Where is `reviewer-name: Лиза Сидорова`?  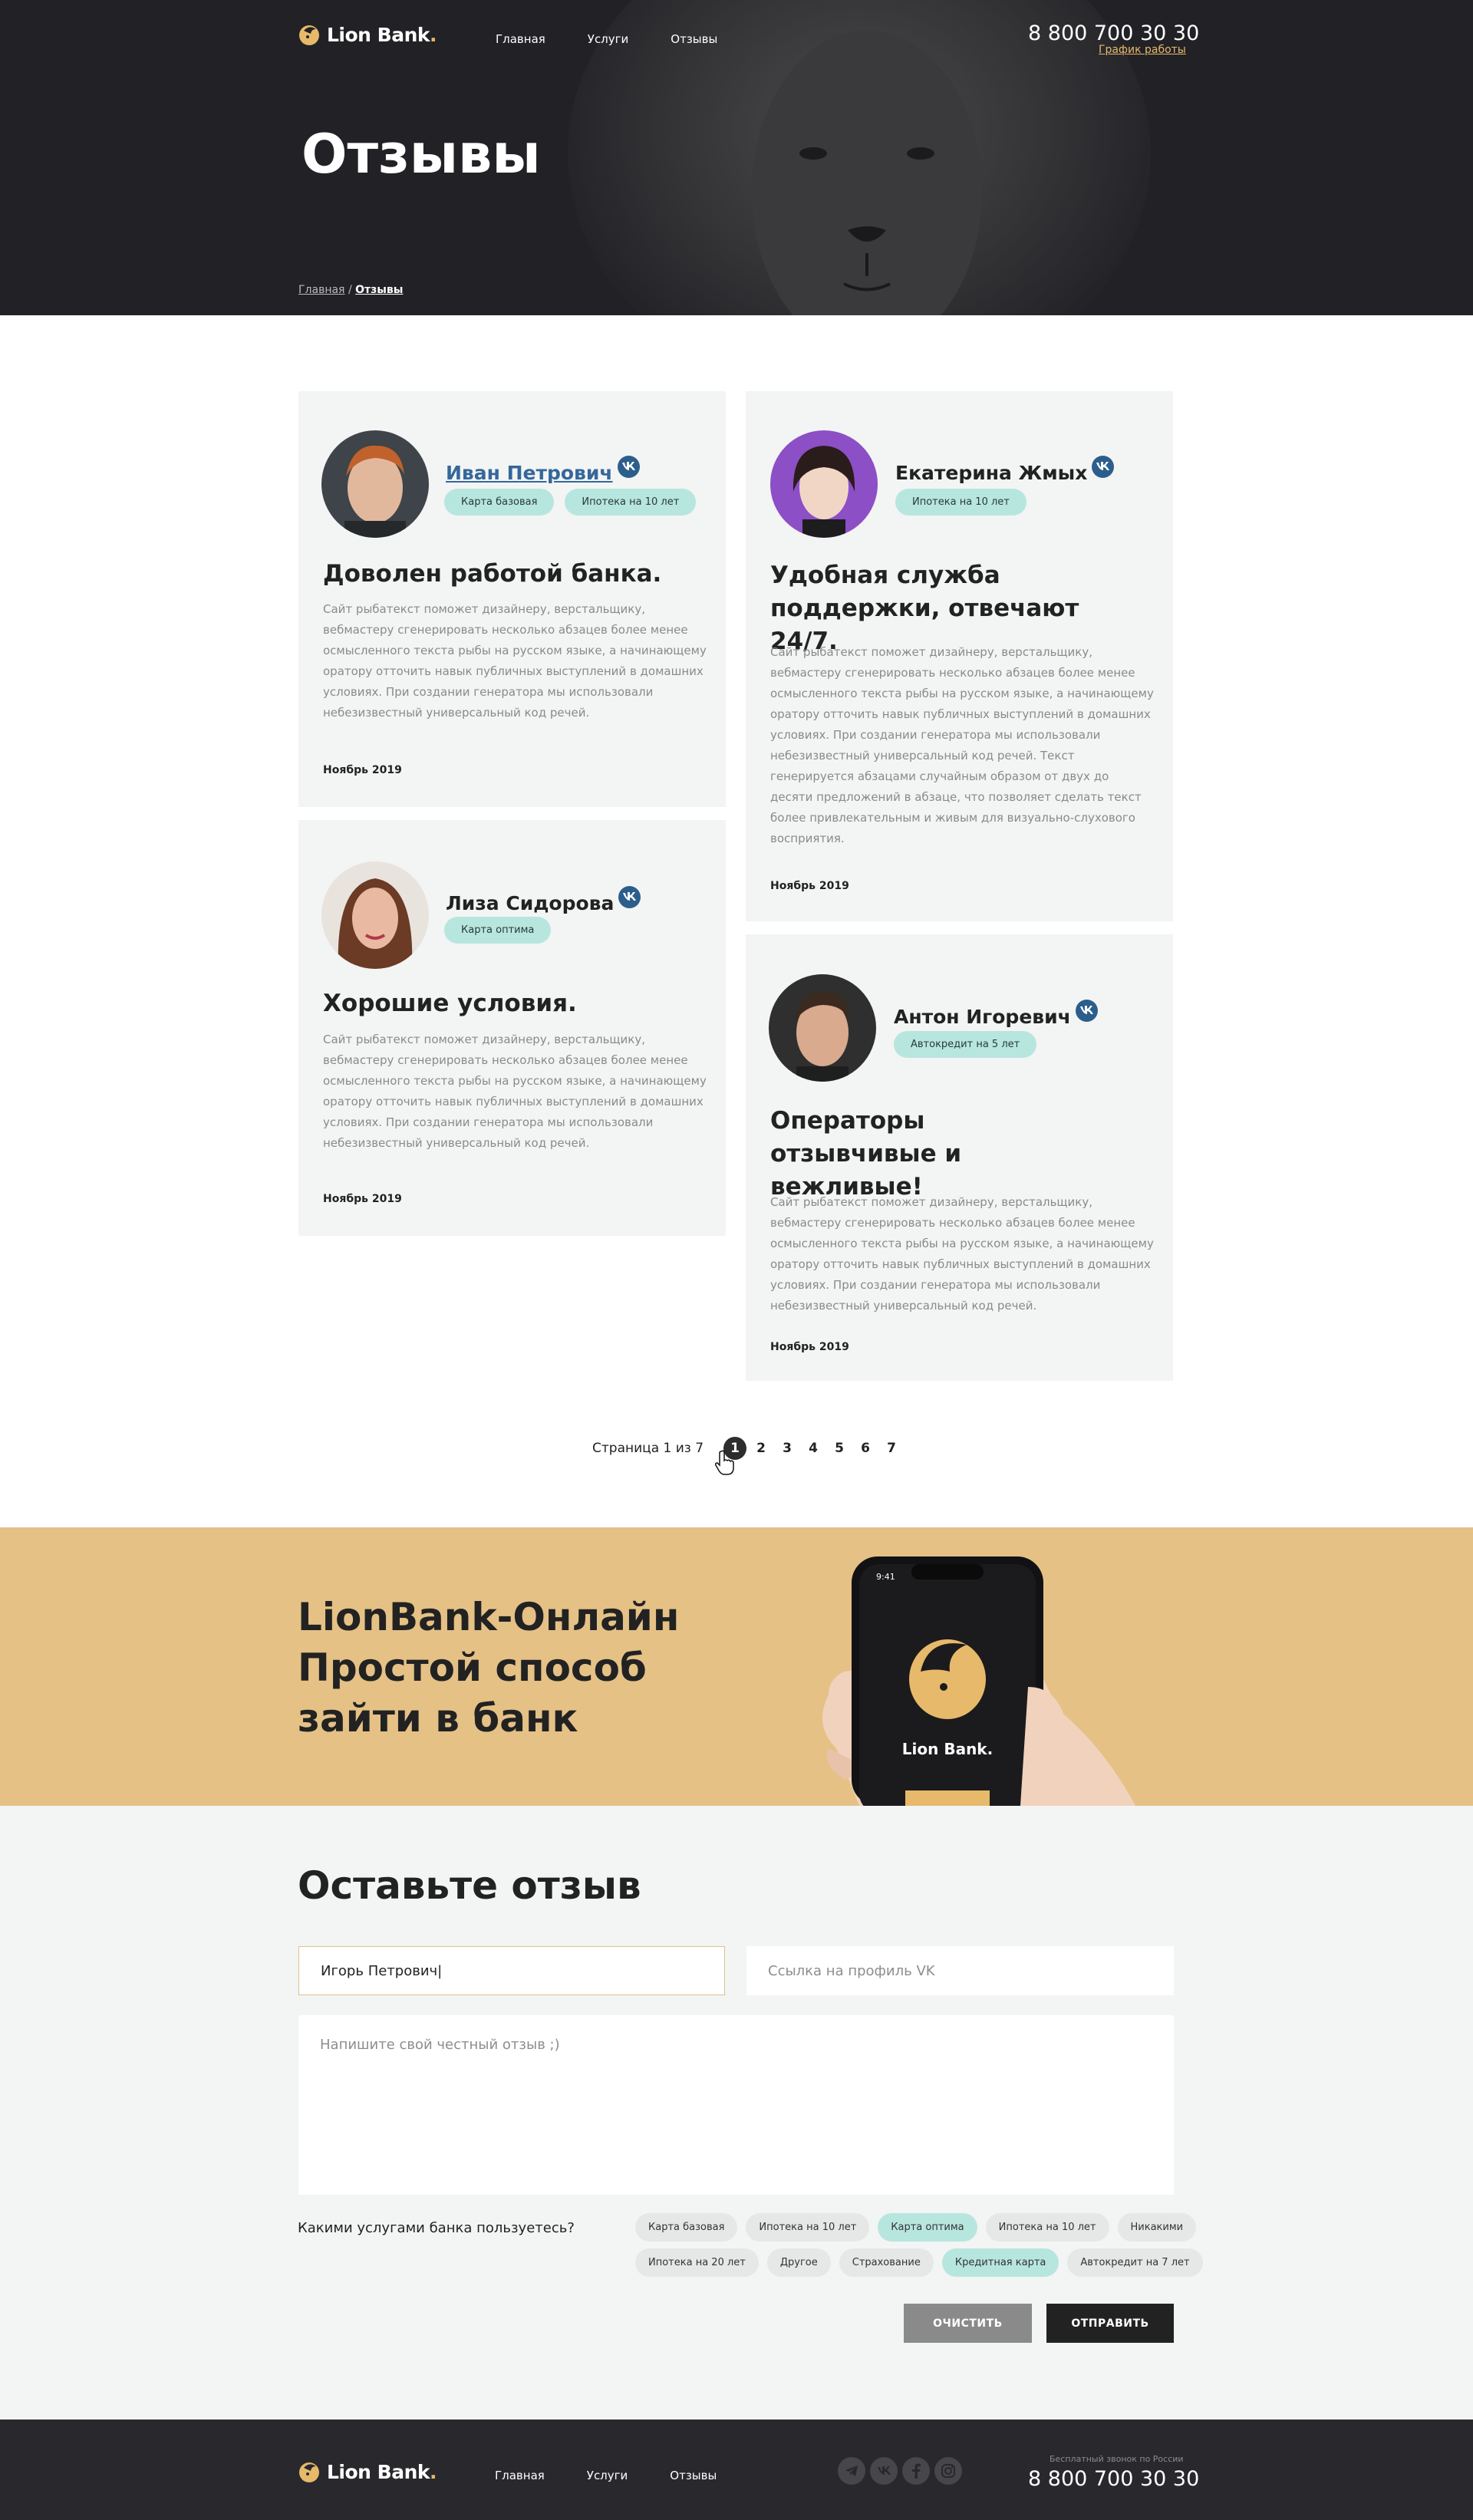
reviewer-name: Лиза Сидорова is located at coordinates (543, 900).